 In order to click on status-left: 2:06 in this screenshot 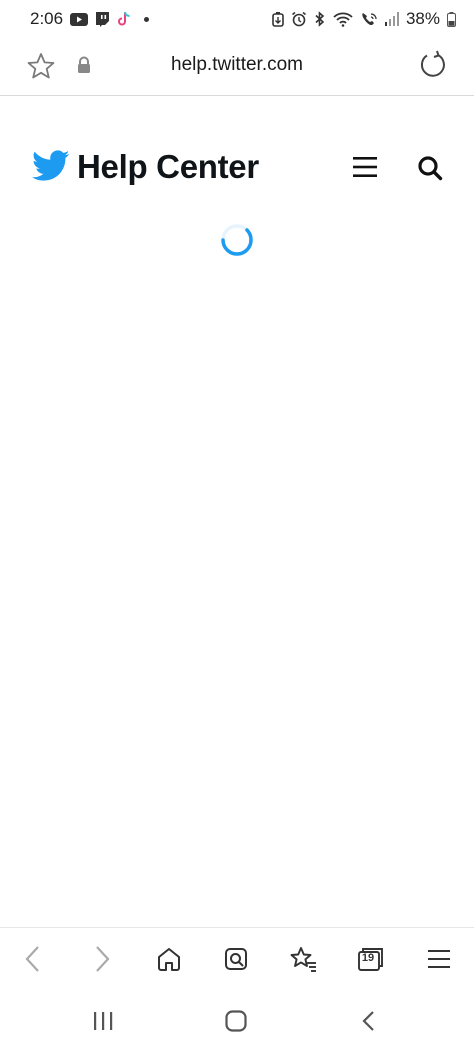, I will do `click(90, 19)`.